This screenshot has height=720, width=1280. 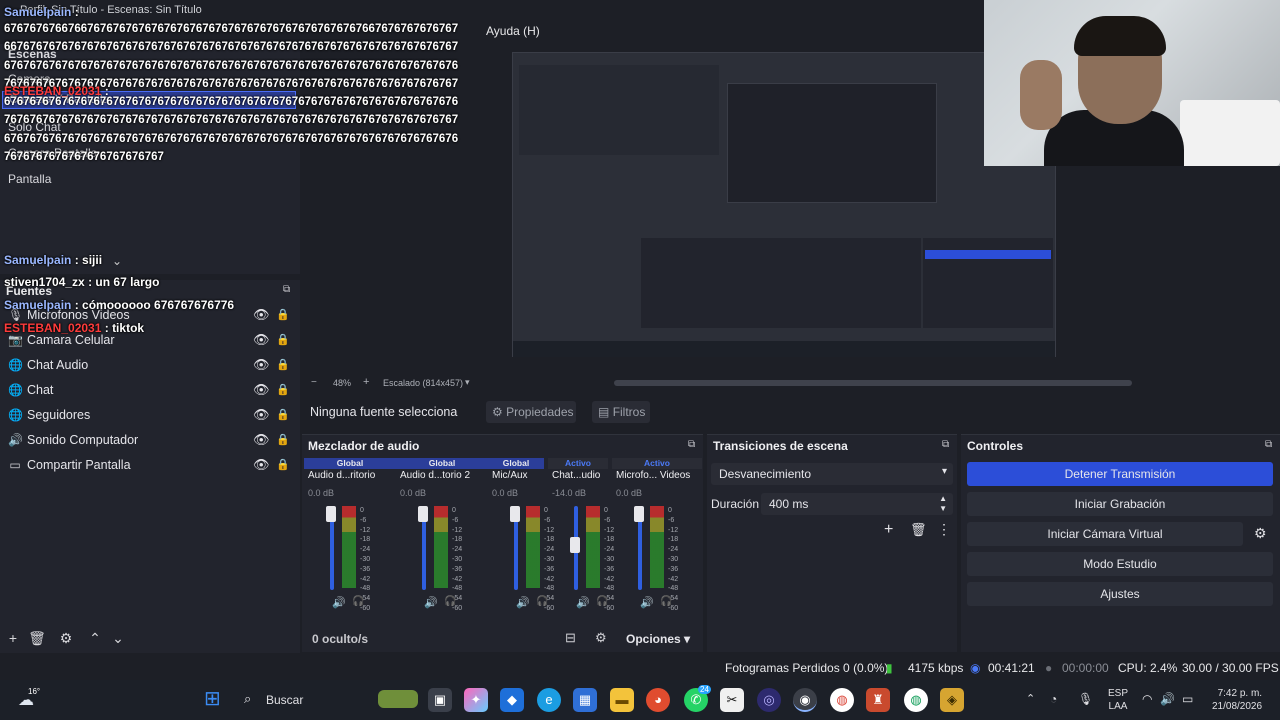 What do you see at coordinates (789, 504) in the screenshot?
I see `duration-value: 400 ms` at bounding box center [789, 504].